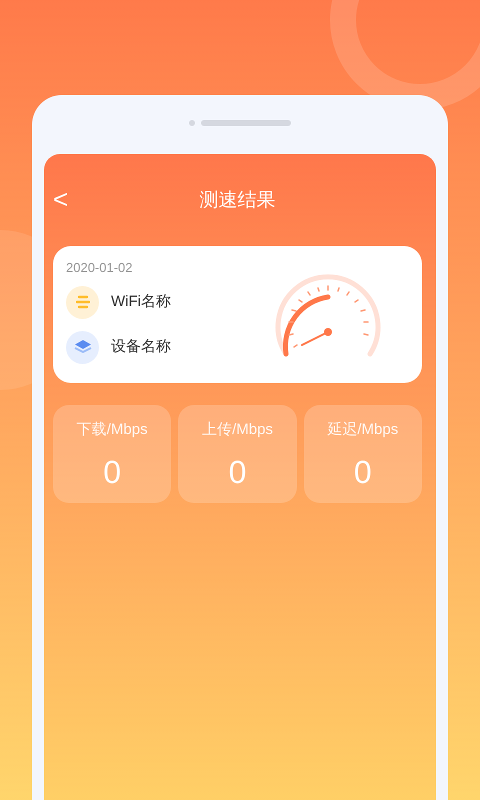 The height and width of the screenshot is (800, 480). I want to click on stat-label: 延迟/Mbps, so click(362, 430).